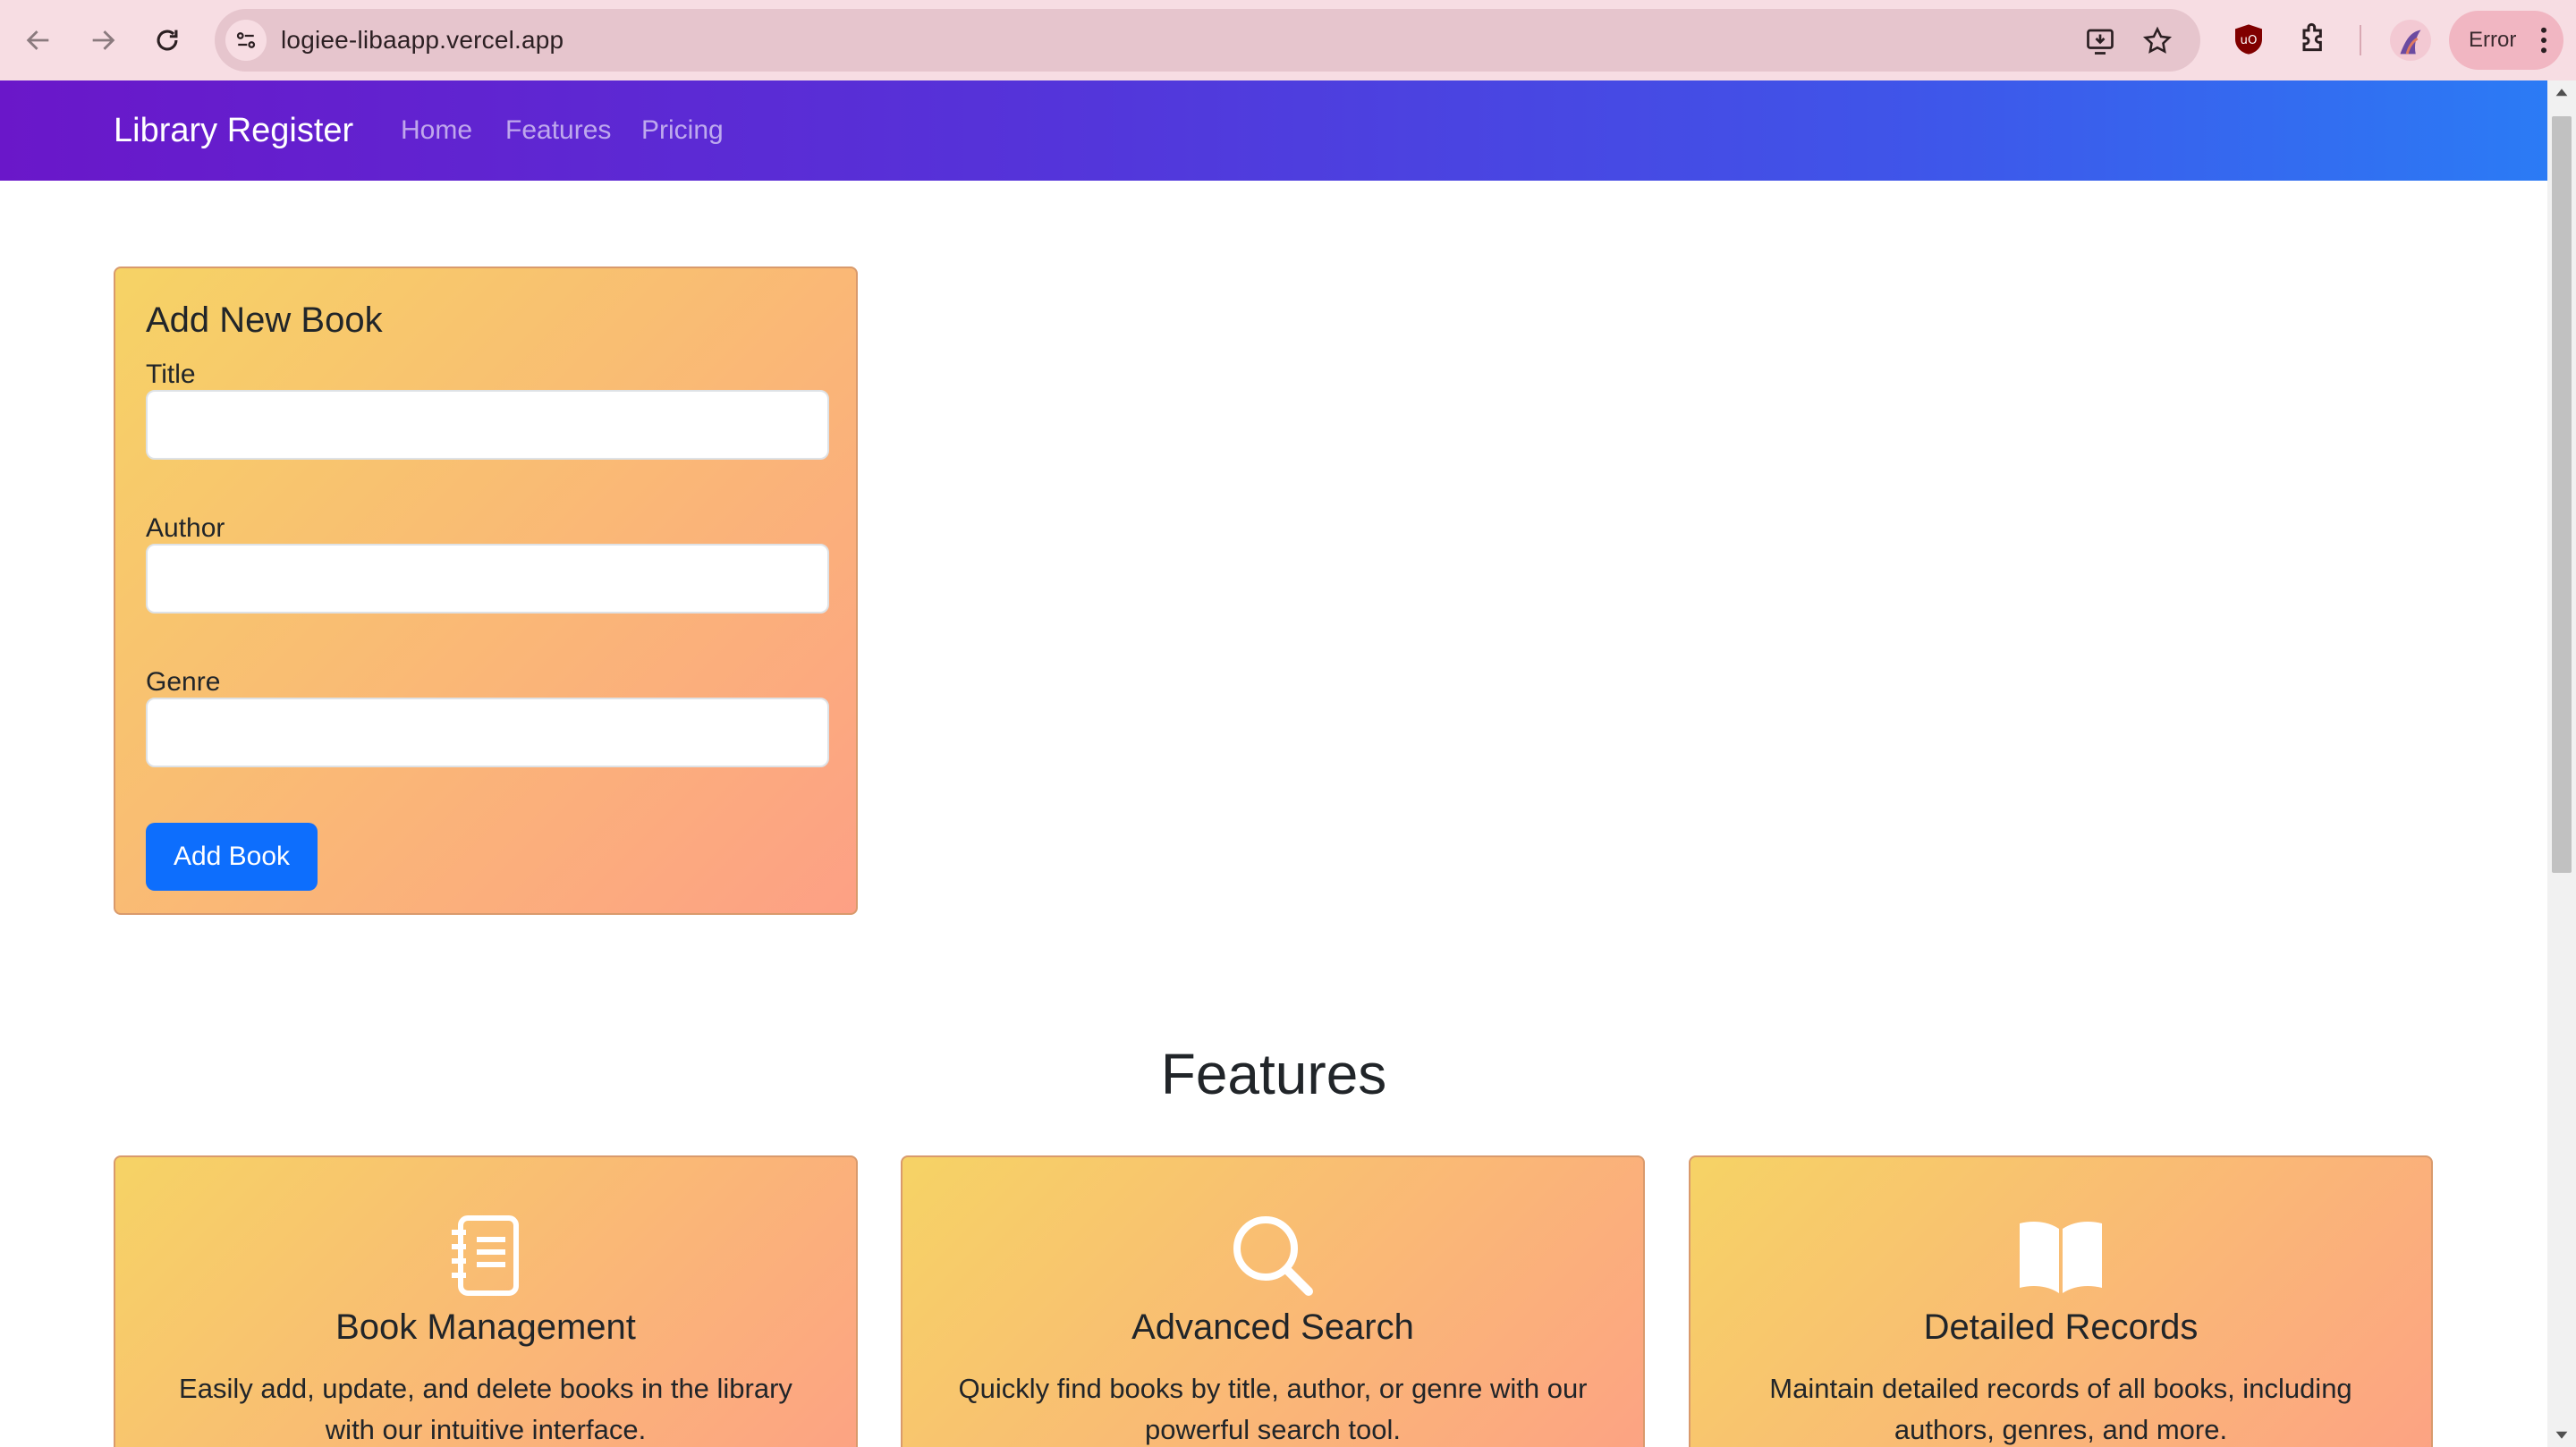 The height and width of the screenshot is (1447, 2576). I want to click on install-app-icon, so click(2100, 41).